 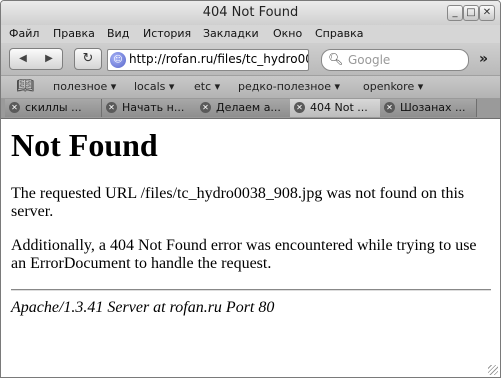 I want to click on menu-edit: Правка, so click(x=74, y=33).